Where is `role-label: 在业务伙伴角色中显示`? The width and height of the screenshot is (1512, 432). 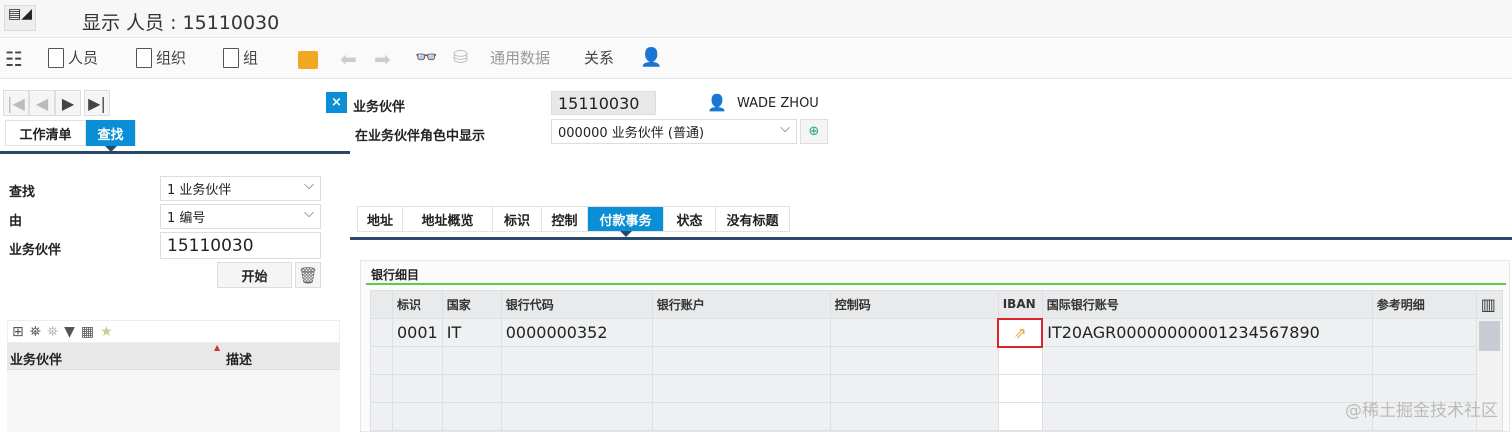 role-label: 在业务伙伴角色中显示 is located at coordinates (420, 136).